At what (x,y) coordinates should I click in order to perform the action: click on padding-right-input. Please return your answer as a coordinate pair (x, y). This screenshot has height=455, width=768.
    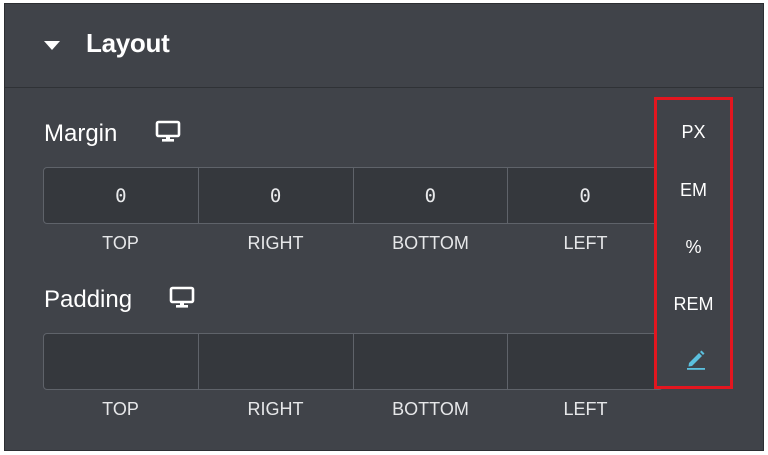
    Looking at the image, I should click on (276, 361).